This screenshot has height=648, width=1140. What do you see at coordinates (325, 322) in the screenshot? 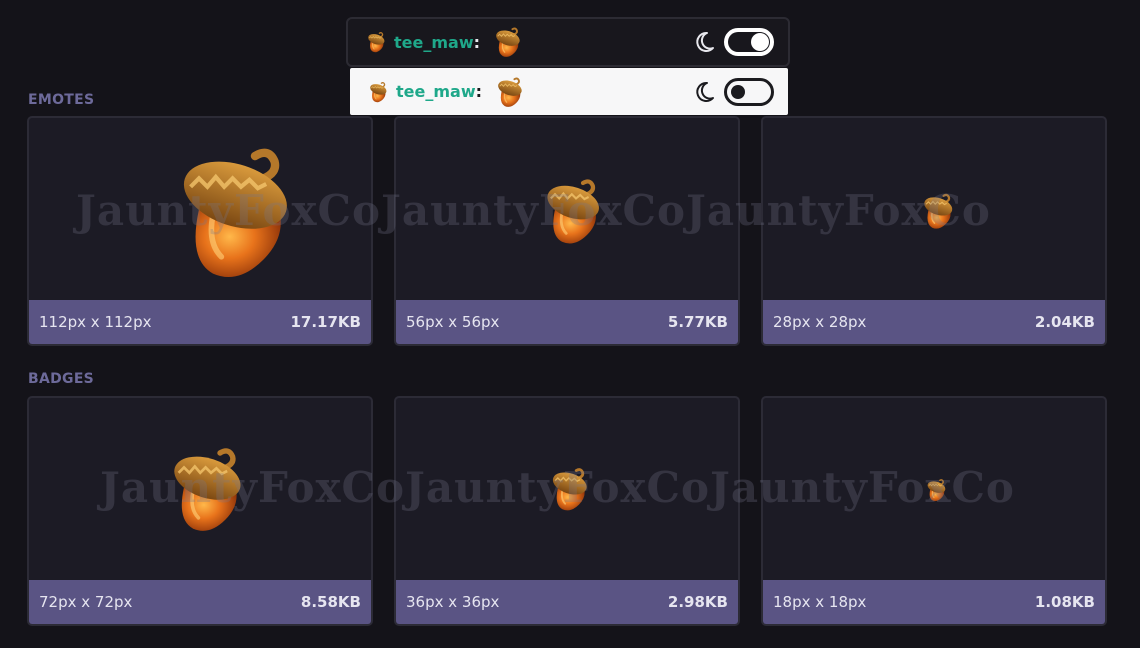
I see `file-size: 17.17KB` at bounding box center [325, 322].